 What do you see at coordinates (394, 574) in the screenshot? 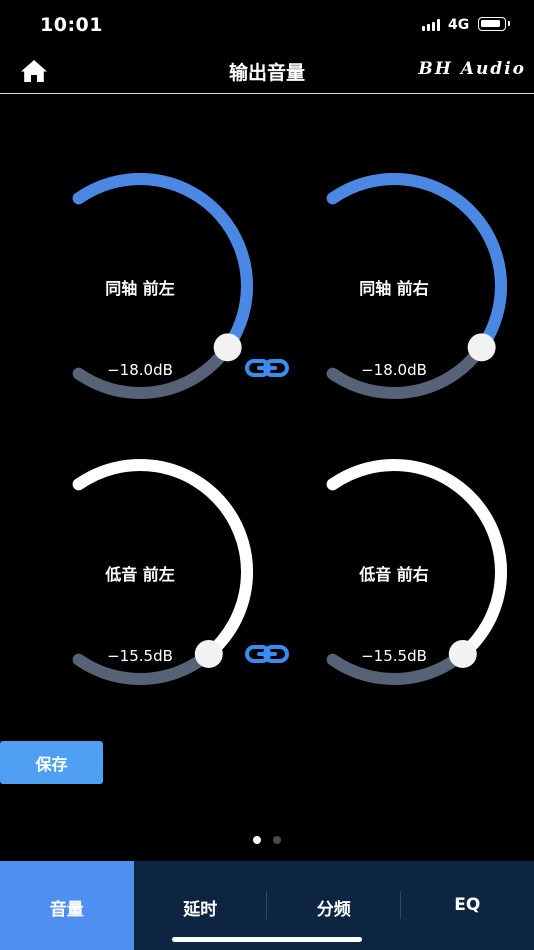
I see `knob-label-bass-front-right: 低音 前右` at bounding box center [394, 574].